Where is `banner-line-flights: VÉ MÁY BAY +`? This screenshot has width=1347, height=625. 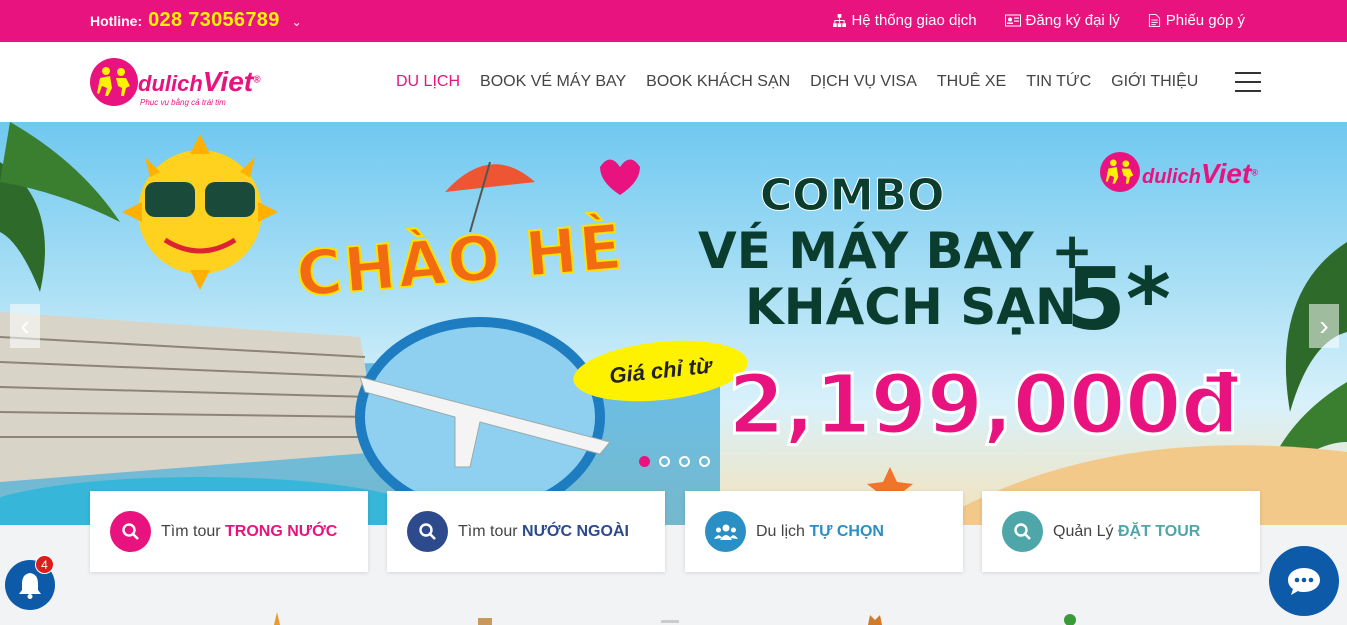
banner-line-flights: VÉ MÁY BAY + is located at coordinates (896, 251).